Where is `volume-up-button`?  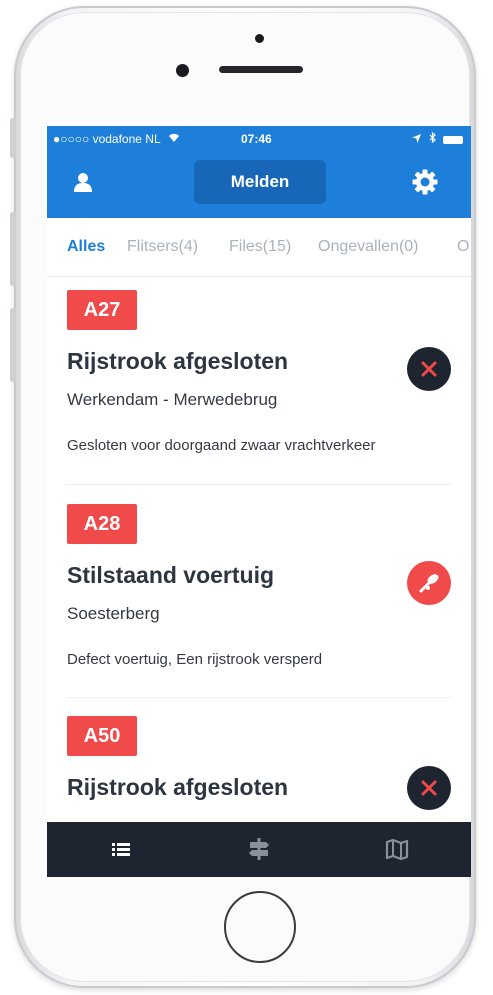
volume-up-button is located at coordinates (13, 249).